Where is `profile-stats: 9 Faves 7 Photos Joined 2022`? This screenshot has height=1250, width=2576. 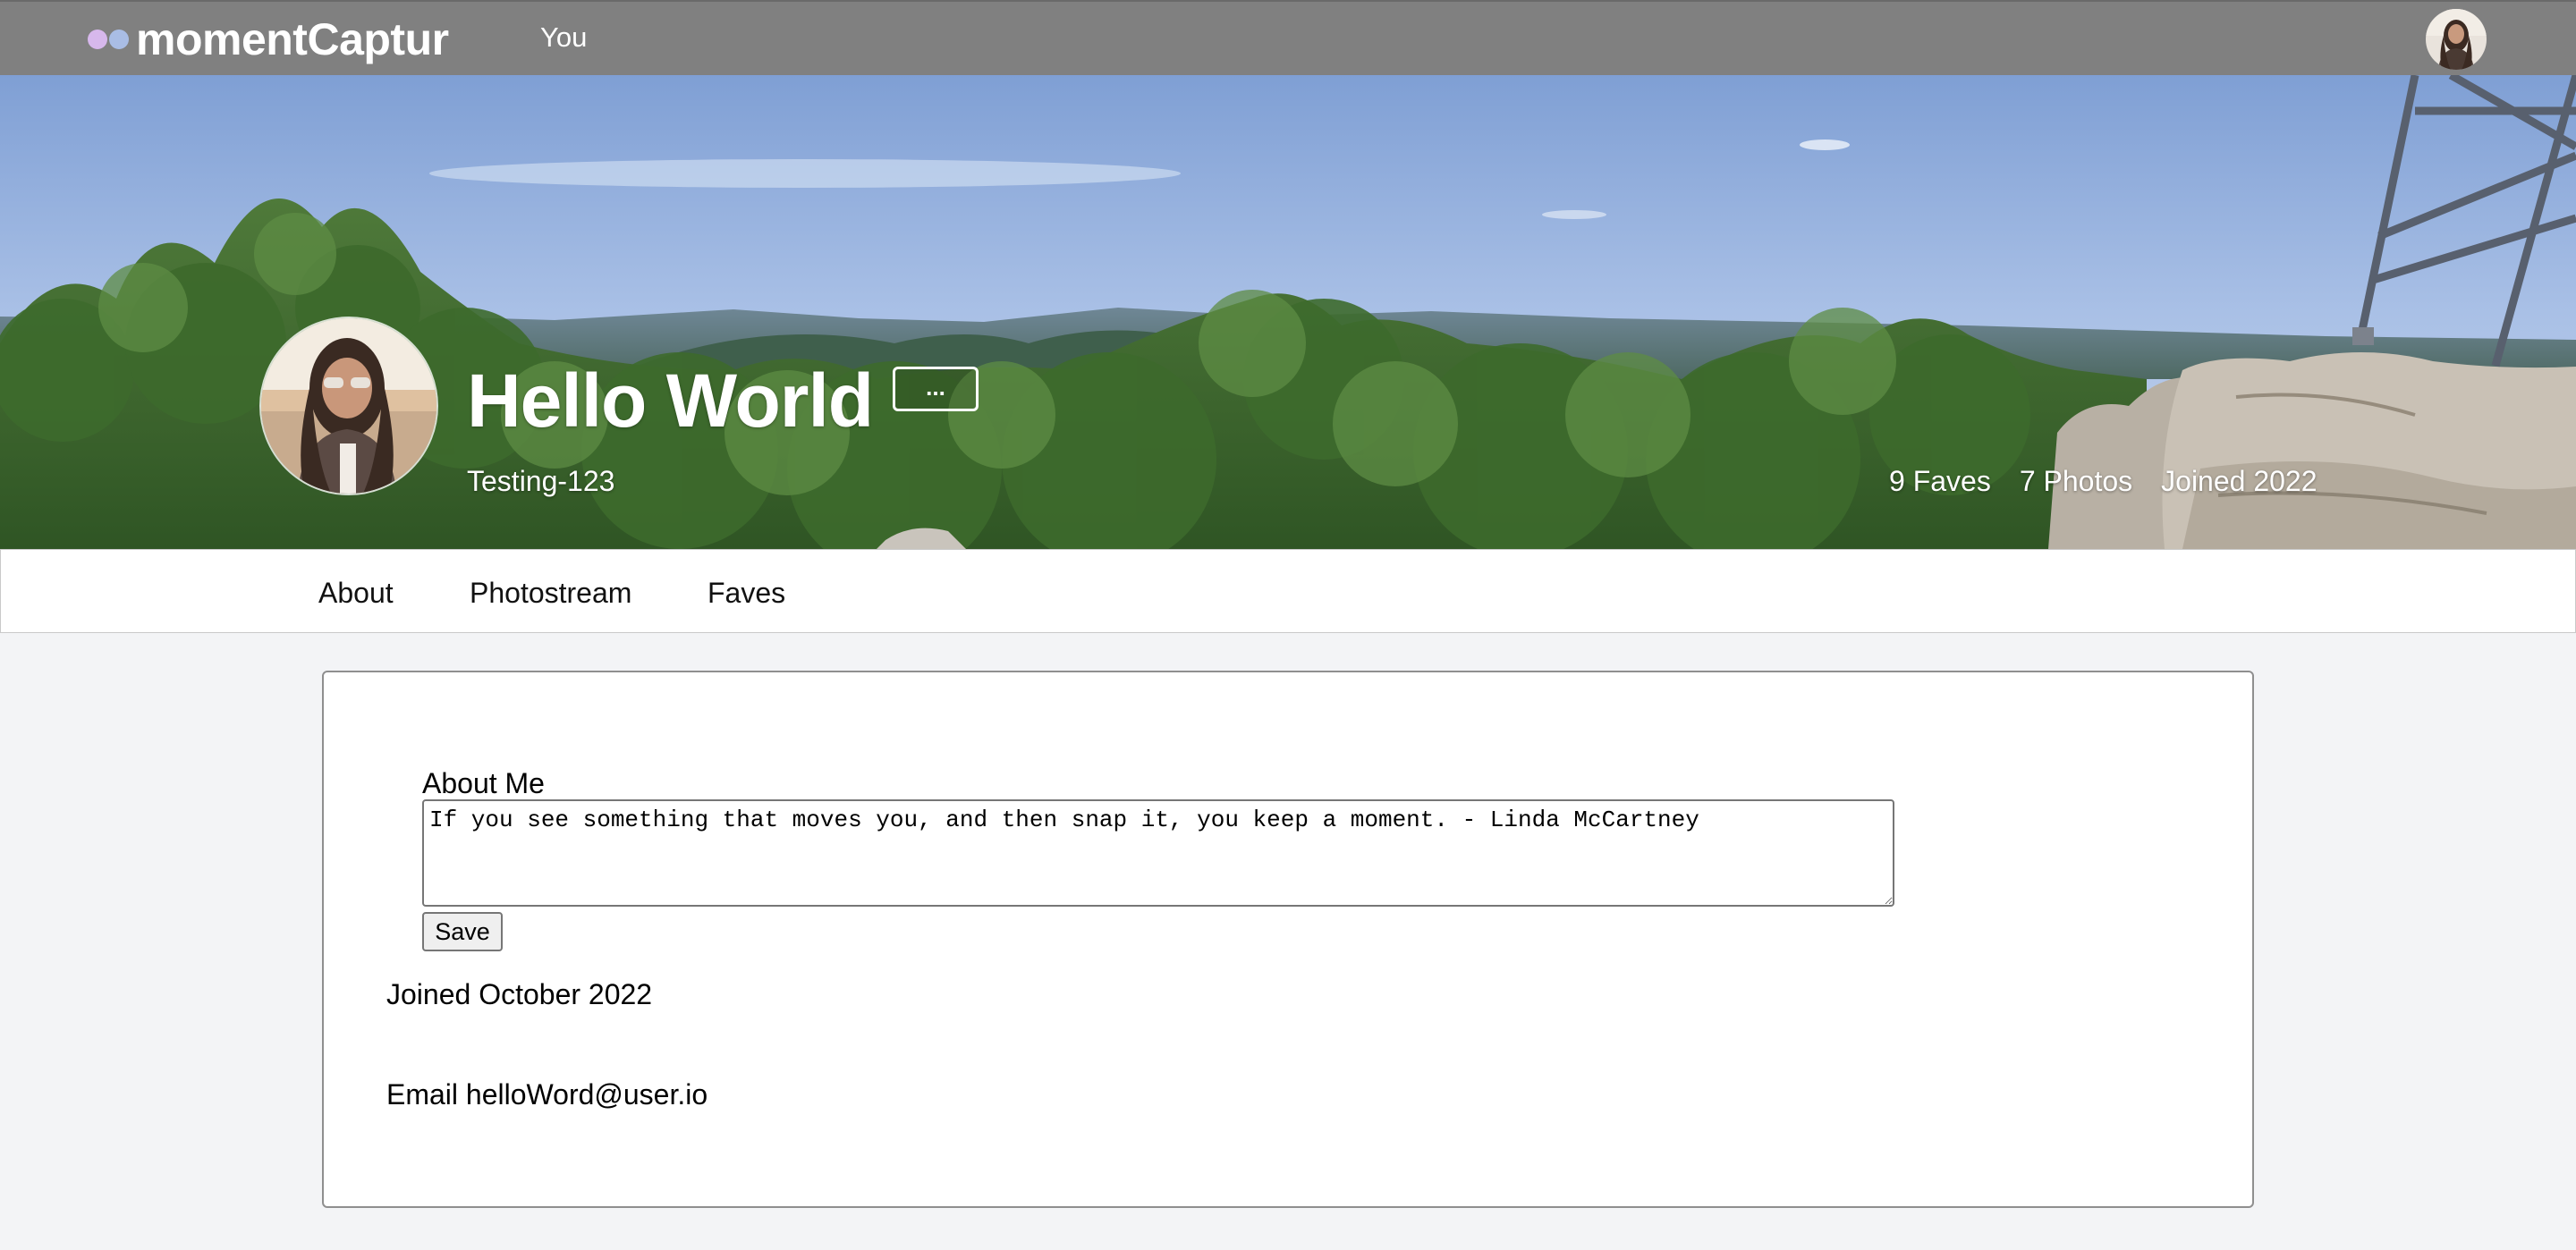 profile-stats: 9 Faves 7 Photos Joined 2022 is located at coordinates (2103, 481).